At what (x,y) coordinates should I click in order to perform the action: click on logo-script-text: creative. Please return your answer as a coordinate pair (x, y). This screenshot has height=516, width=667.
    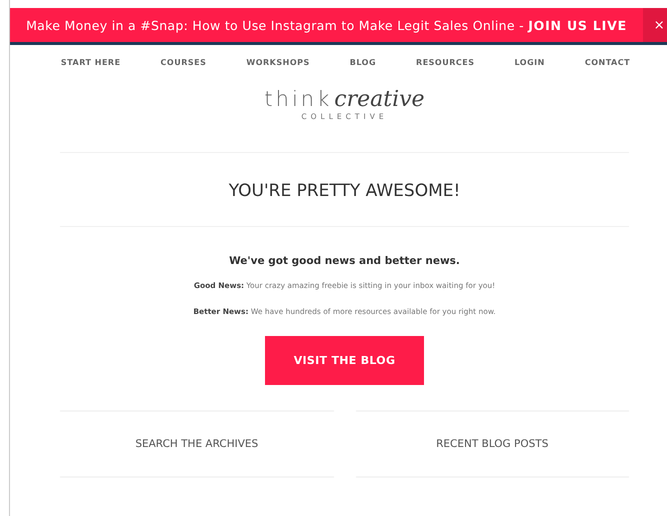
    Looking at the image, I should click on (379, 99).